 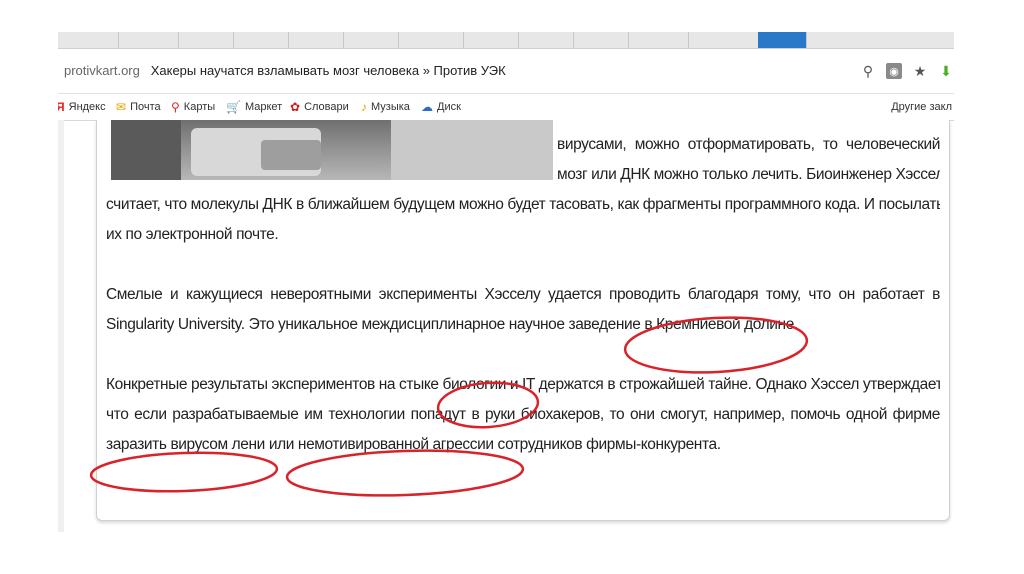 I want to click on music-icon: ♪, so click(x=364, y=107).